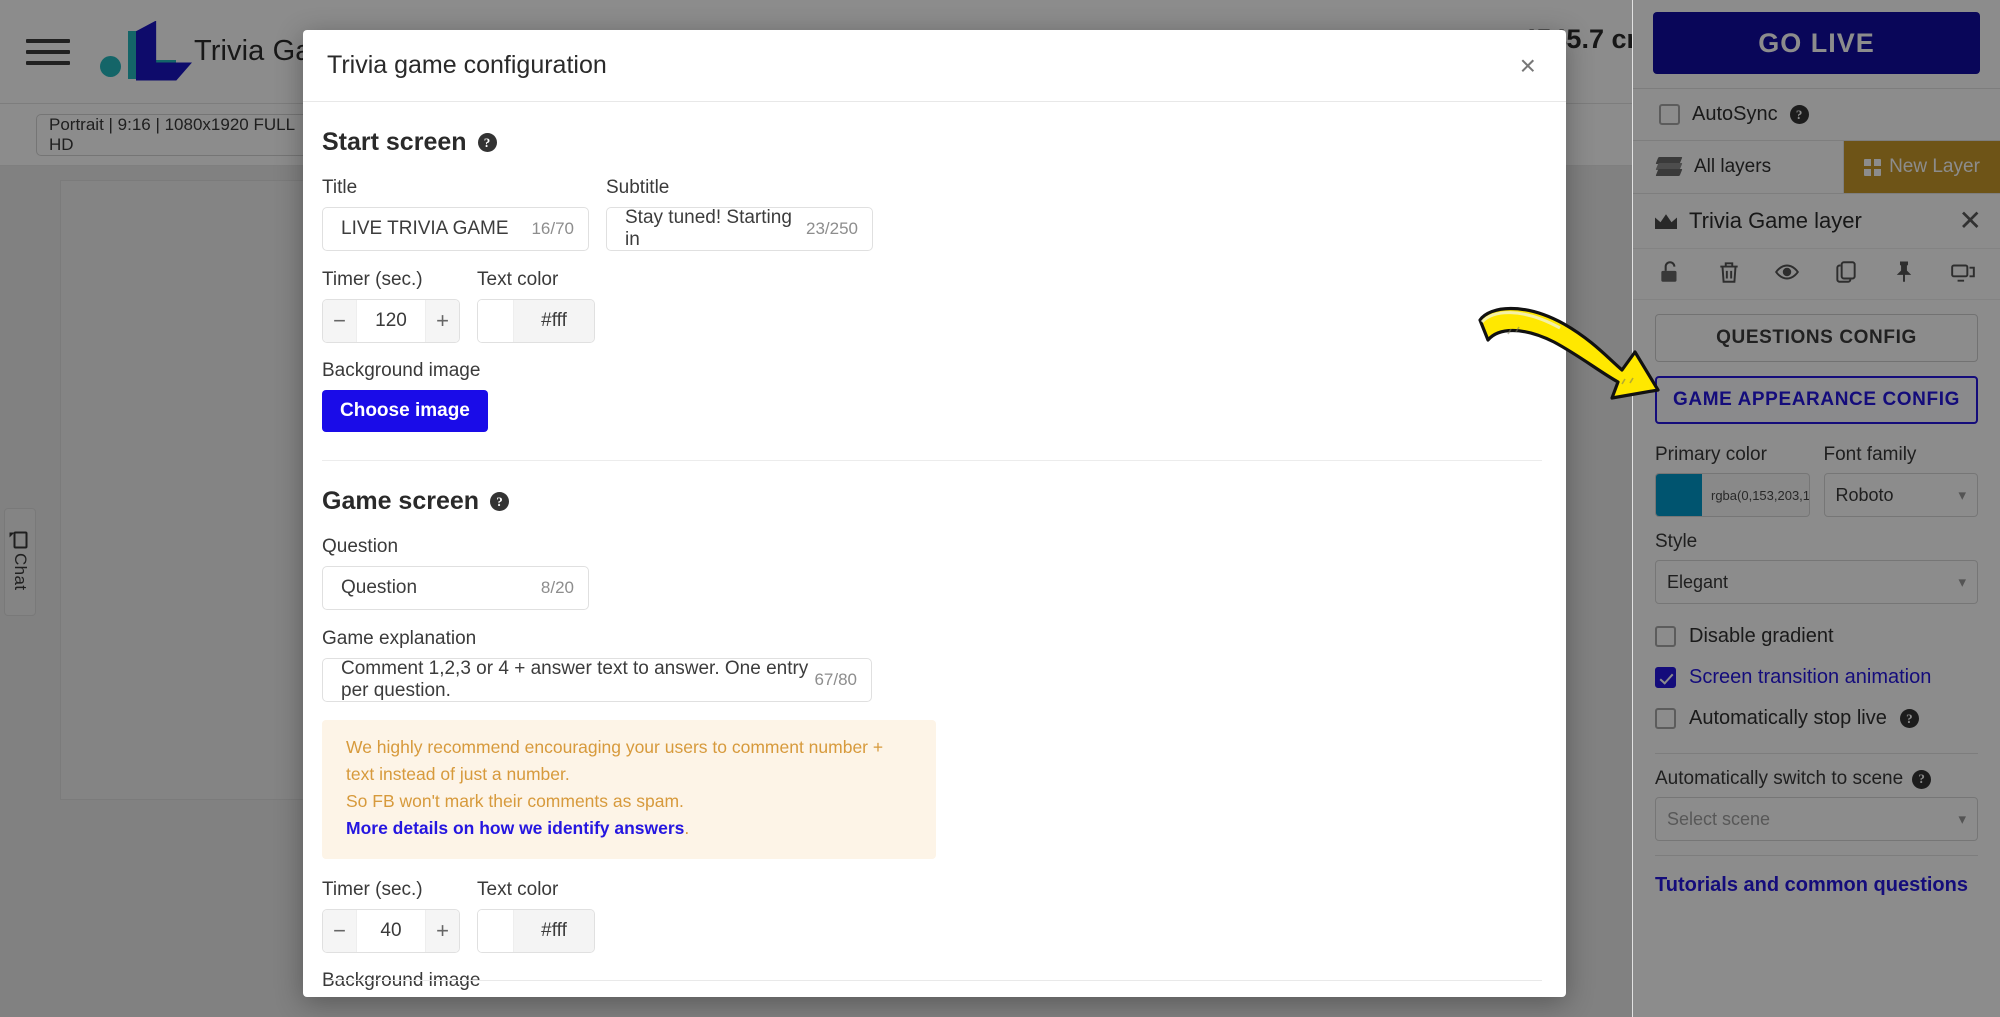 This screenshot has height=1017, width=2000. I want to click on start-timer-increment: +, so click(442, 321).